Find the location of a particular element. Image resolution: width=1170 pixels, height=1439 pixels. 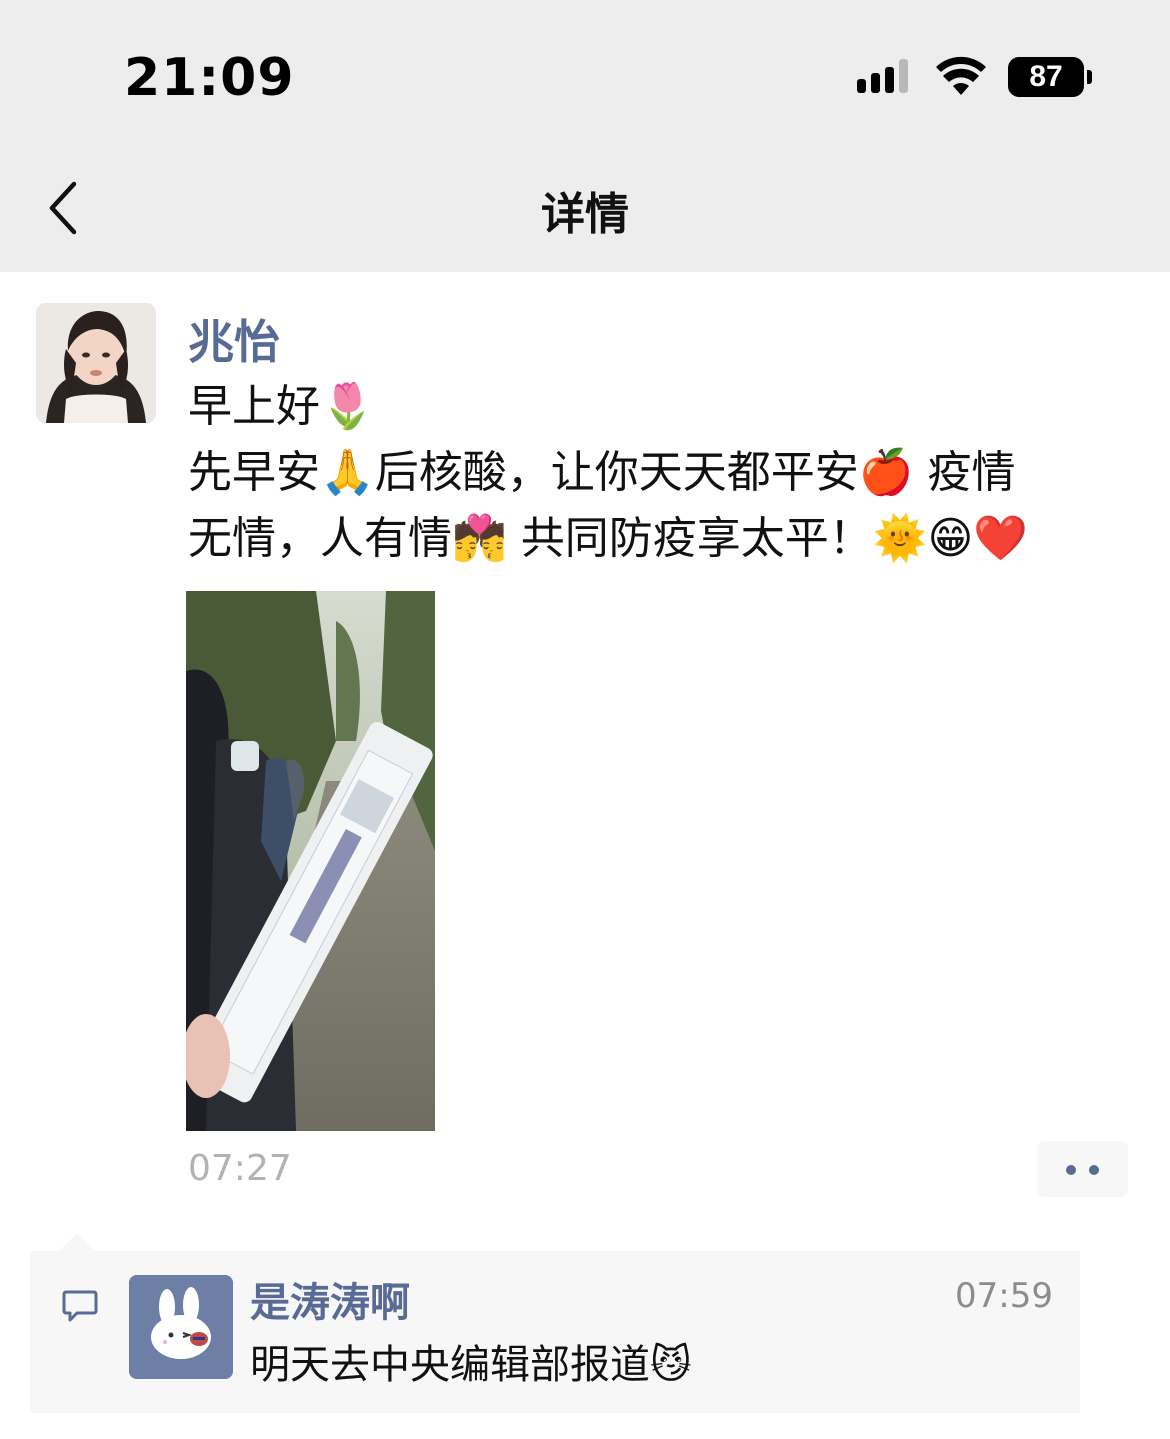

avatar-portrait is located at coordinates (96, 363).